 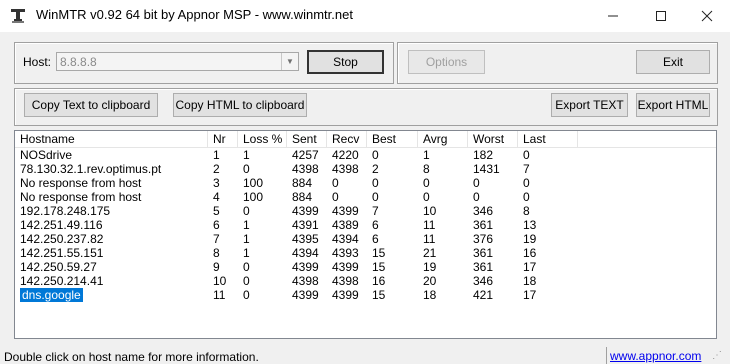 I want to click on cell-recv: 4394, so click(x=345, y=239).